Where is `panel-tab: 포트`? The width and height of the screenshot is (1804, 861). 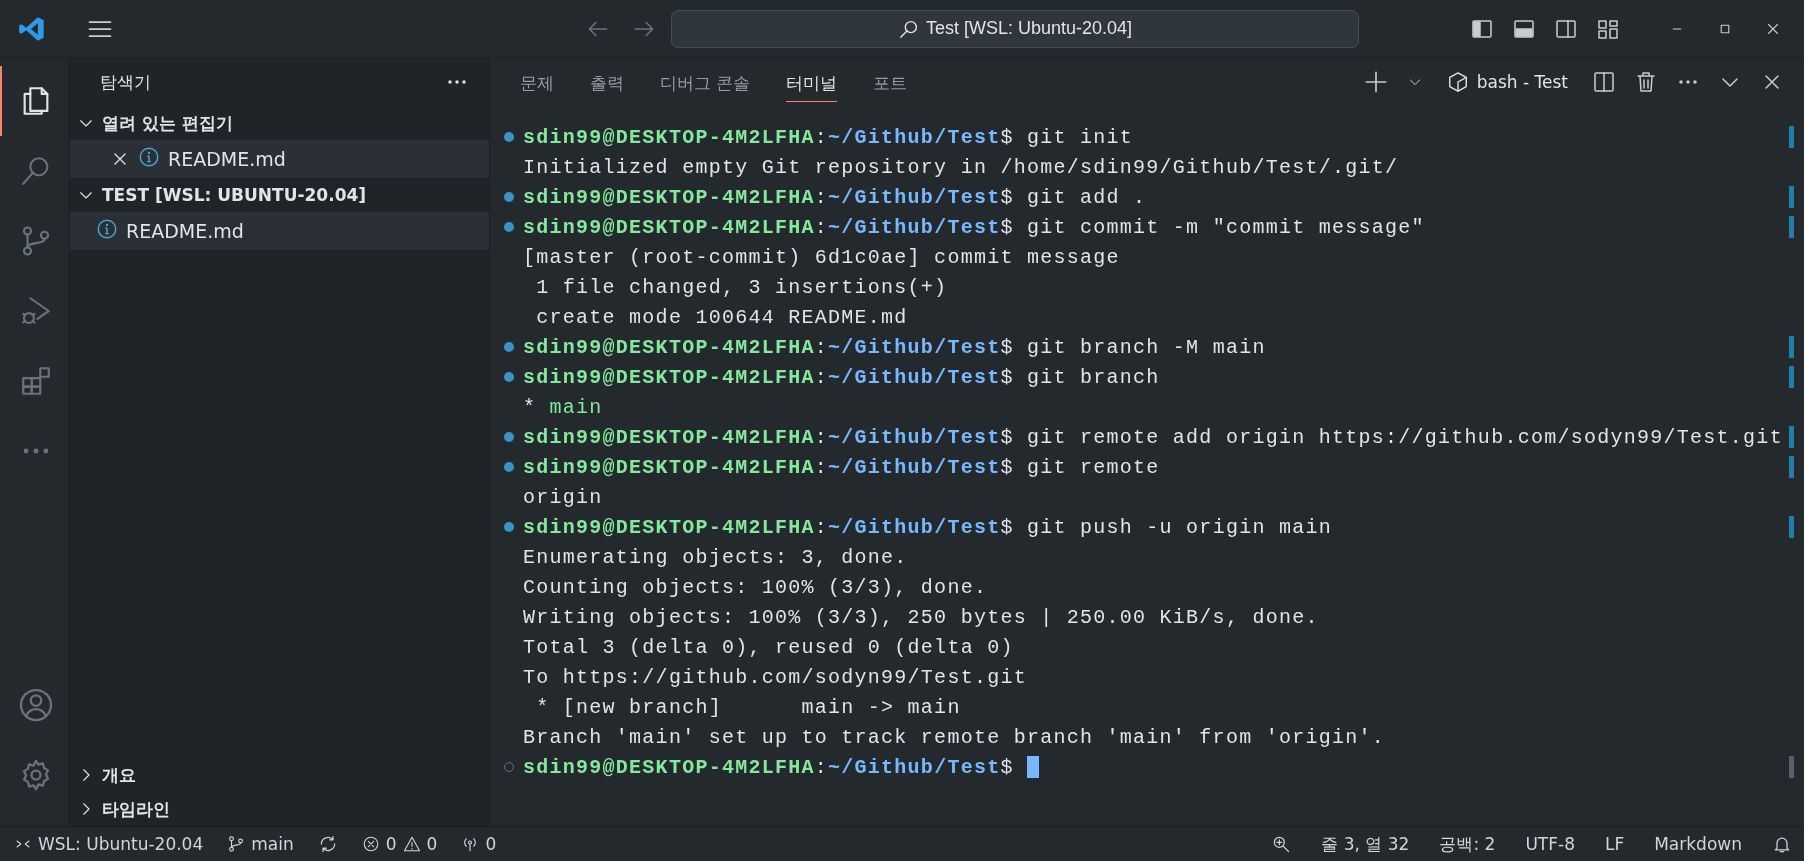 panel-tab: 포트 is located at coordinates (890, 82).